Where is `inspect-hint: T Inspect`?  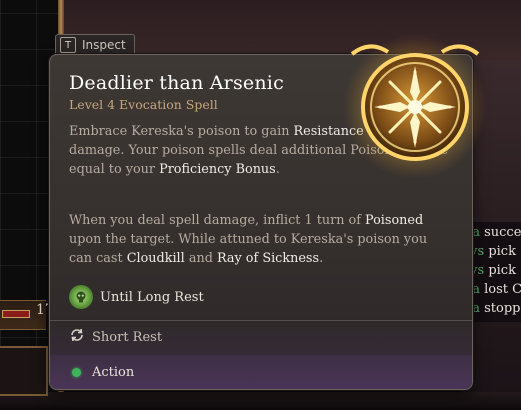 inspect-hint: T Inspect is located at coordinates (95, 44).